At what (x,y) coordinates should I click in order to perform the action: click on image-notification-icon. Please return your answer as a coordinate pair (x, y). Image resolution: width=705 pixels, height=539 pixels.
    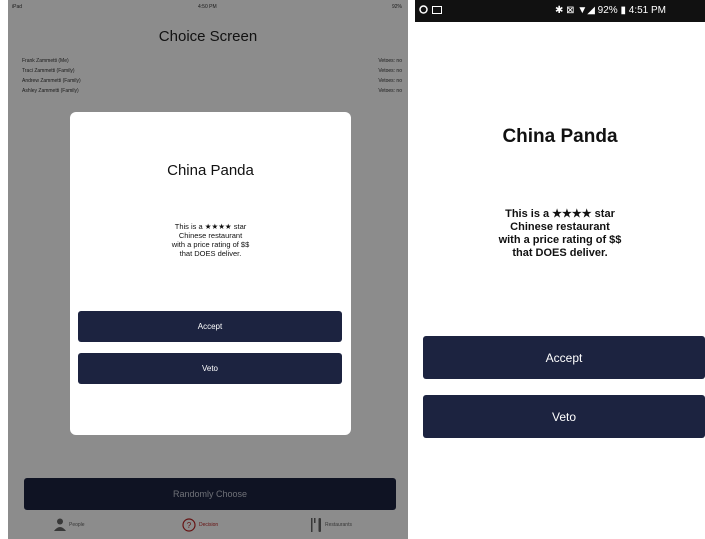
    Looking at the image, I should click on (437, 9).